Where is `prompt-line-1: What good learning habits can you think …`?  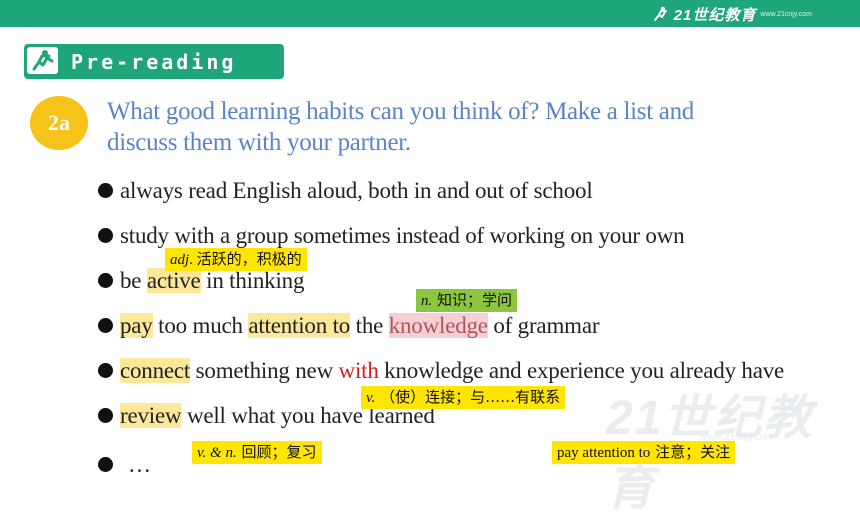 prompt-line-1: What good learning habits can you think … is located at coordinates (401, 111).